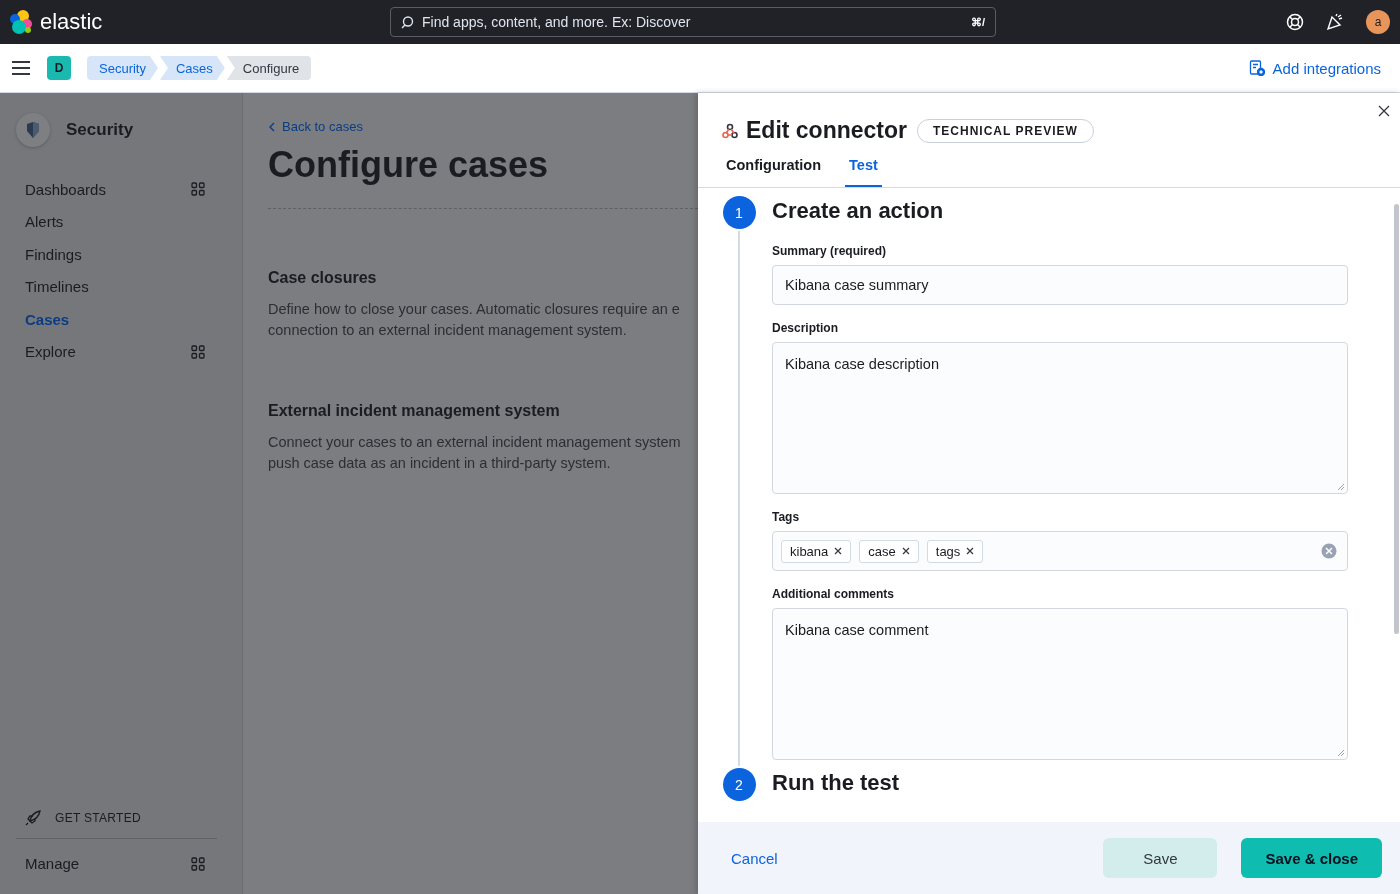  What do you see at coordinates (407, 22) in the screenshot?
I see `search-icon` at bounding box center [407, 22].